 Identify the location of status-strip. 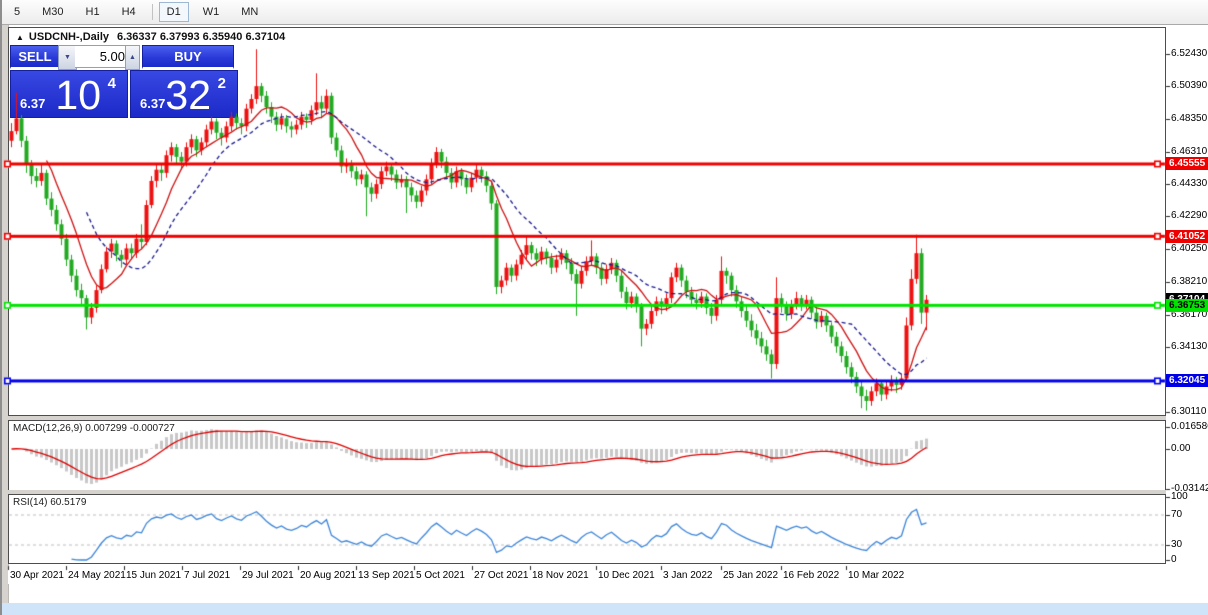
(604, 609).